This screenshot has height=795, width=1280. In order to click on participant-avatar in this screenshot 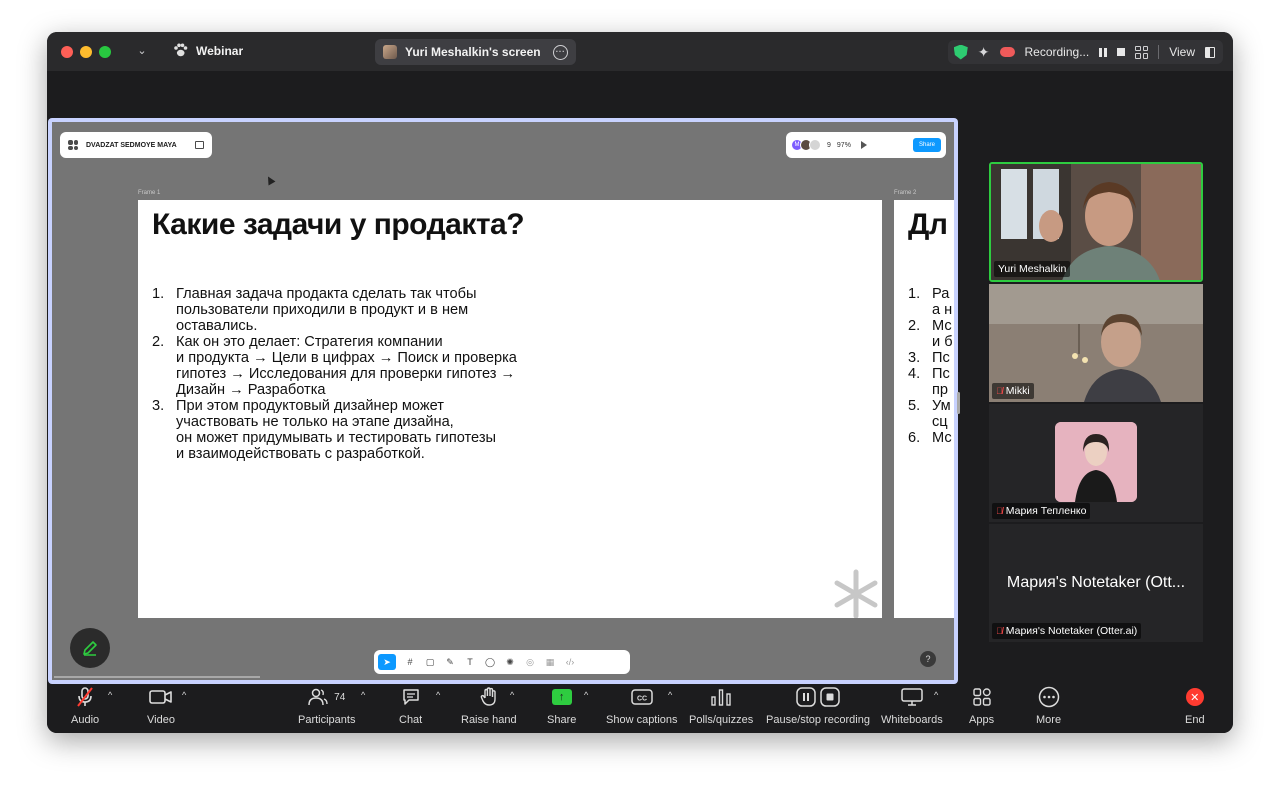, I will do `click(1096, 462)`.